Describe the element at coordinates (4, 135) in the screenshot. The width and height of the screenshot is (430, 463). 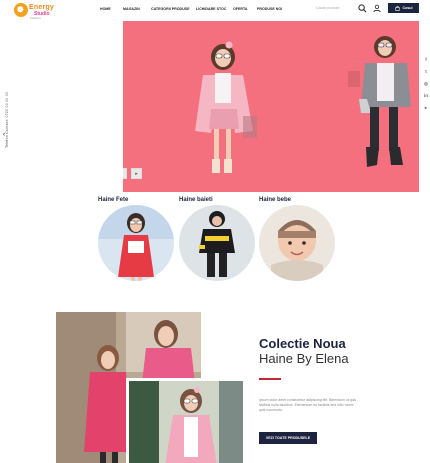
I see `side-chevron-icon: ‹` at that location.